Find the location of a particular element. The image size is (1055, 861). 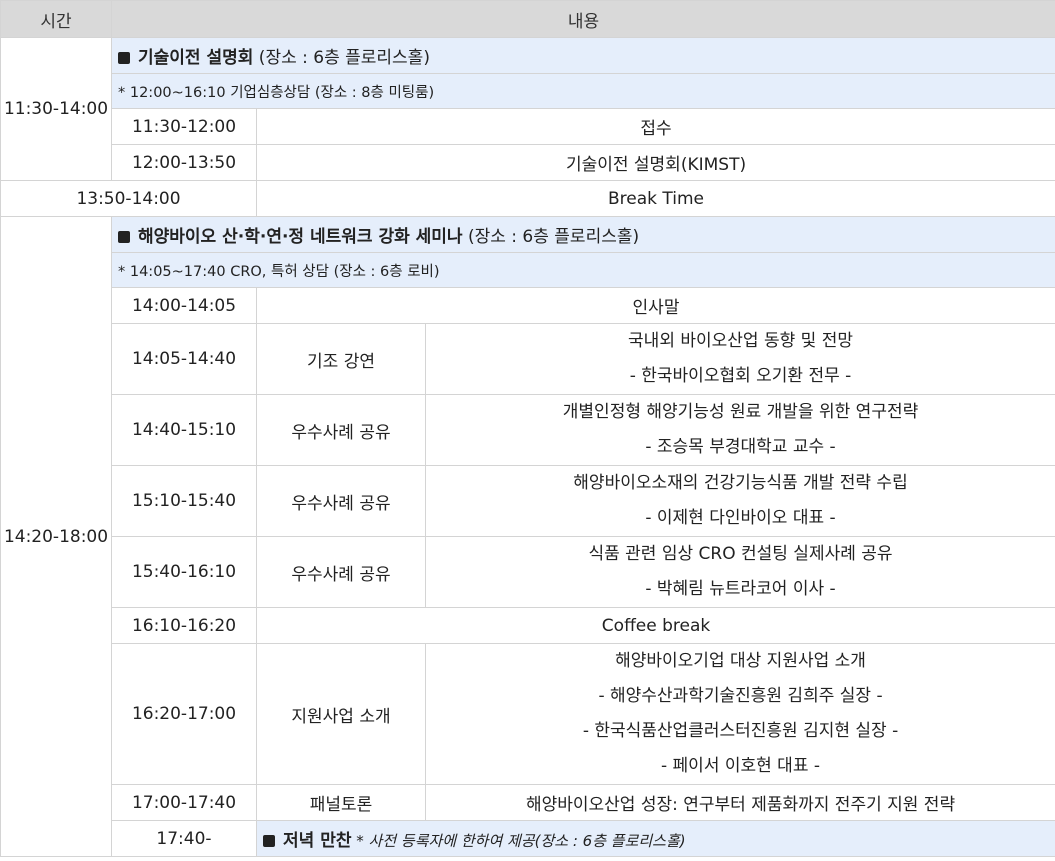

table-row: 12:00-13:50 기술이전 설명회(KIMST) is located at coordinates (528, 162).